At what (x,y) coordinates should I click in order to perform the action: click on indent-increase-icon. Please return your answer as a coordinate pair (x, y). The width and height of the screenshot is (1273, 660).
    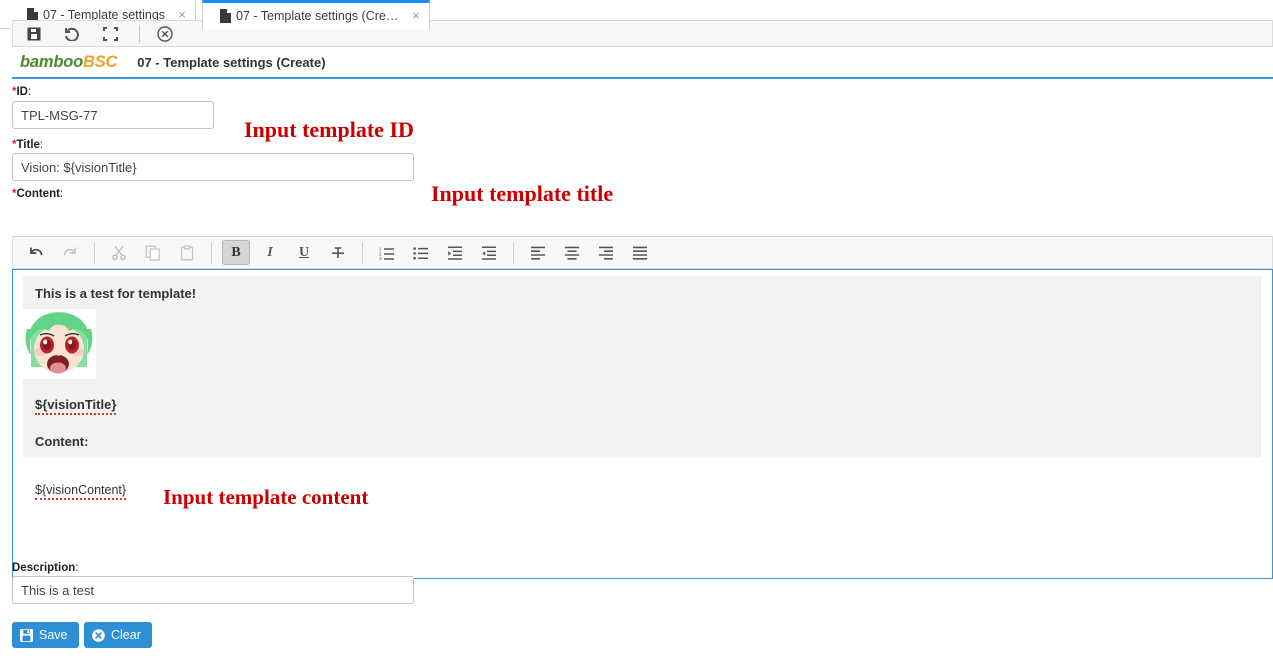
    Looking at the image, I should click on (455, 252).